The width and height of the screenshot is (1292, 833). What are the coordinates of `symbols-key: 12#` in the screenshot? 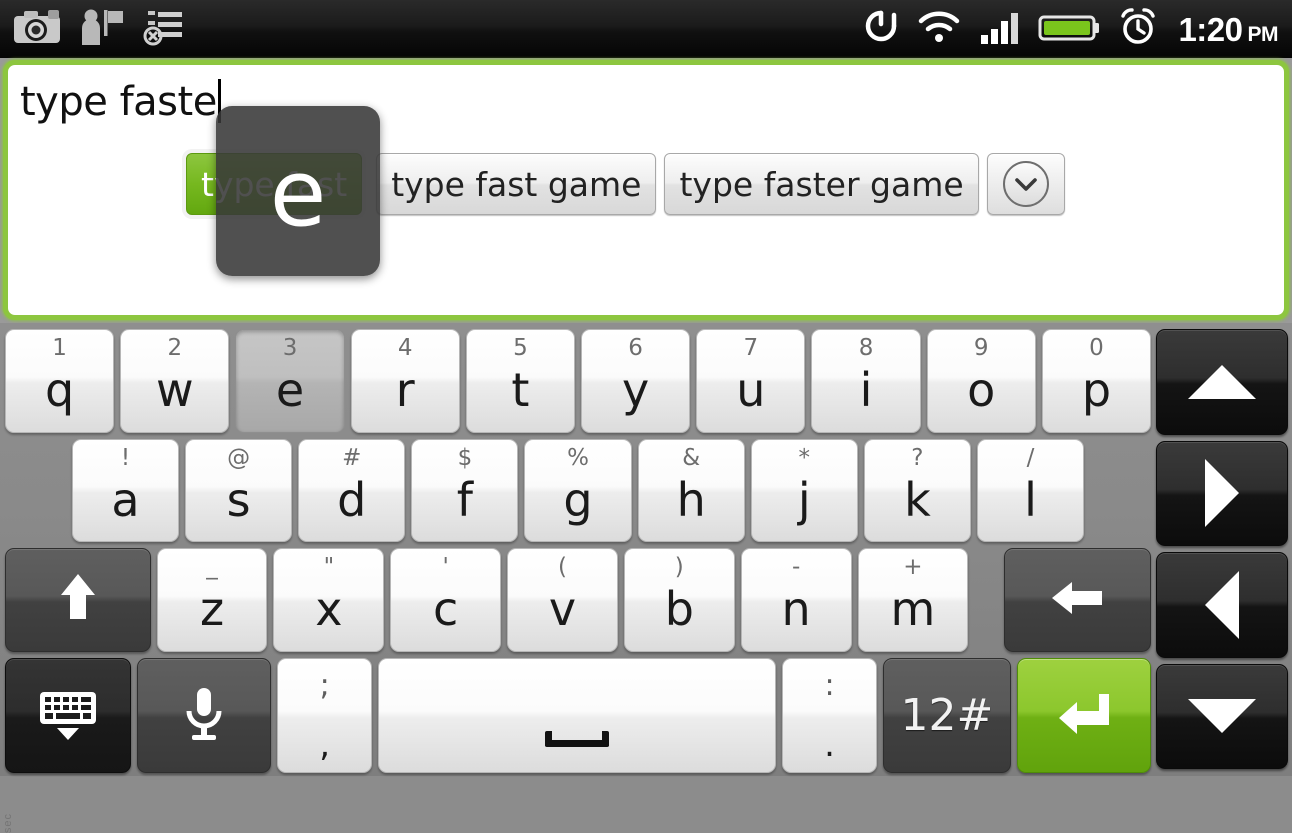 It's located at (947, 715).